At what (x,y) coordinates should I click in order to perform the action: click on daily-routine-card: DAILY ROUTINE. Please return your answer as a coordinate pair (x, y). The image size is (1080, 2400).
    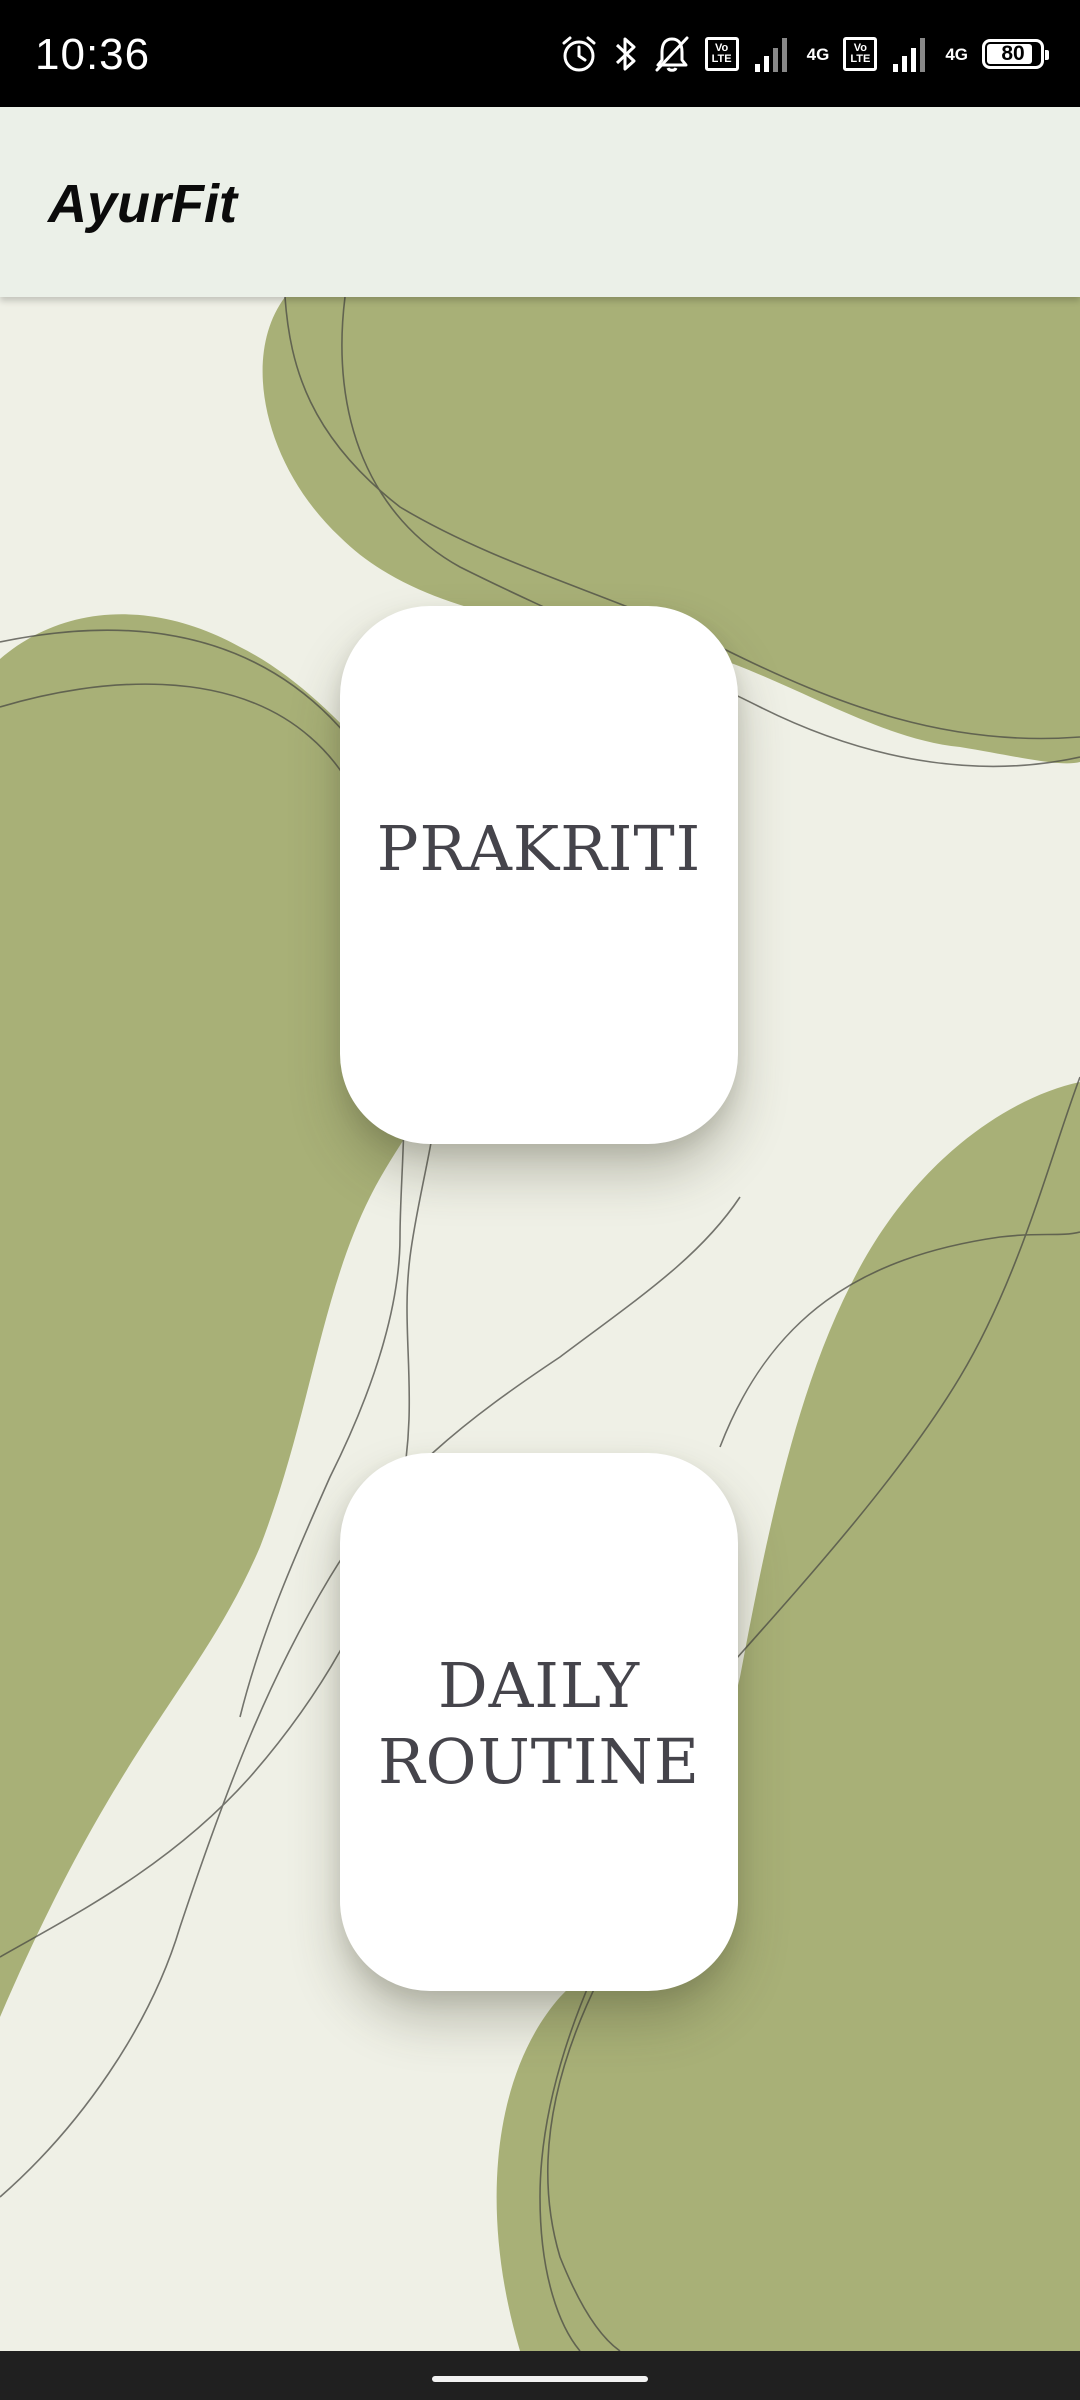
    Looking at the image, I should click on (539, 1722).